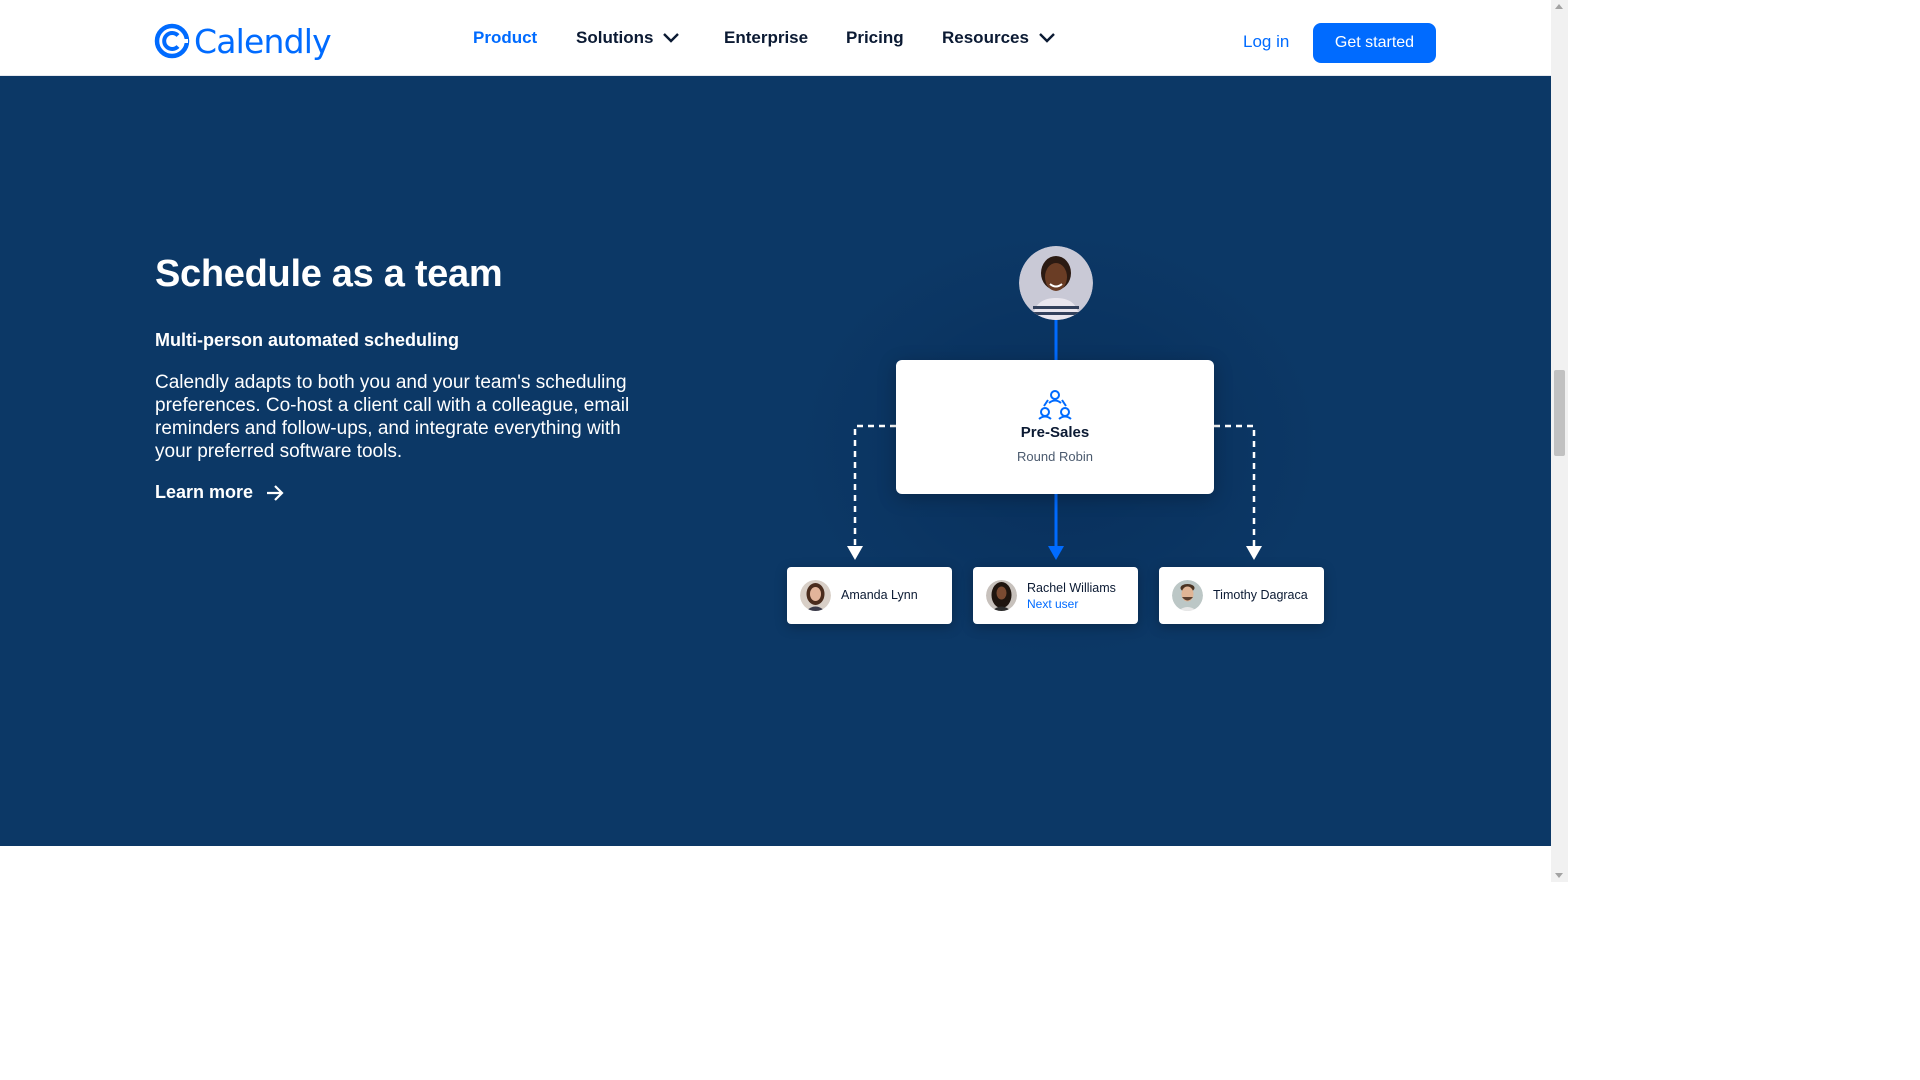  What do you see at coordinates (1071, 588) in the screenshot?
I see `user-name: Rachel Williams` at bounding box center [1071, 588].